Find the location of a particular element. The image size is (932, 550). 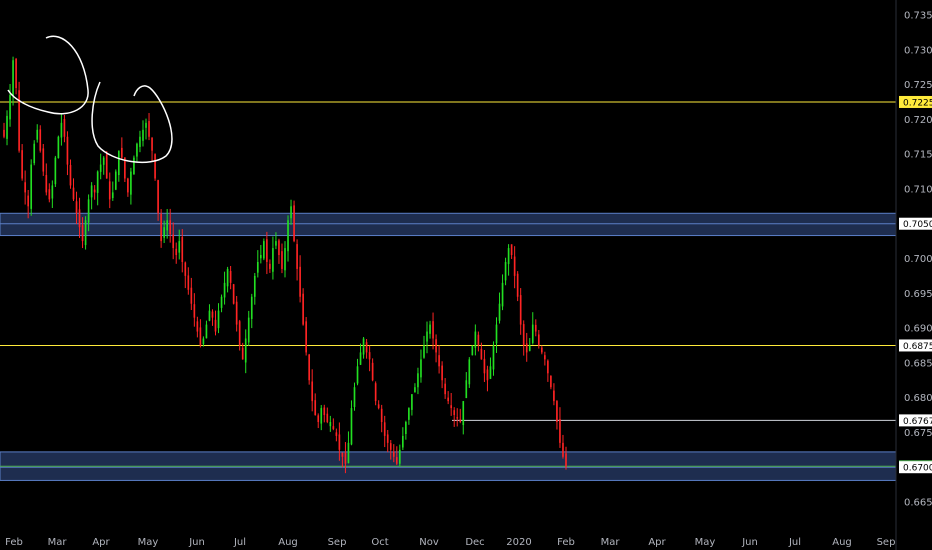

y-tick-label: 0.66500 is located at coordinates (918, 503).